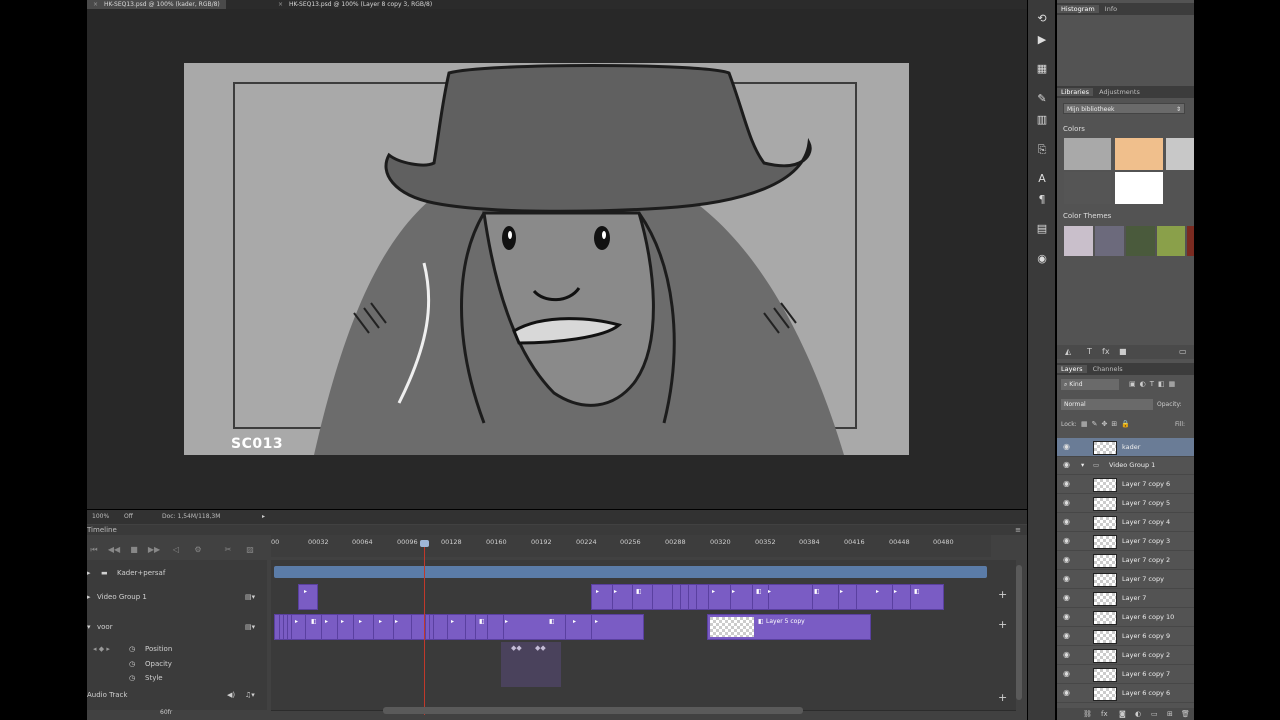 This screenshot has width=1280, height=720. What do you see at coordinates (1125, 465) in the screenshot?
I see `layer-group-row: ◉ ▾ ▭ Video Group 1` at bounding box center [1125, 465].